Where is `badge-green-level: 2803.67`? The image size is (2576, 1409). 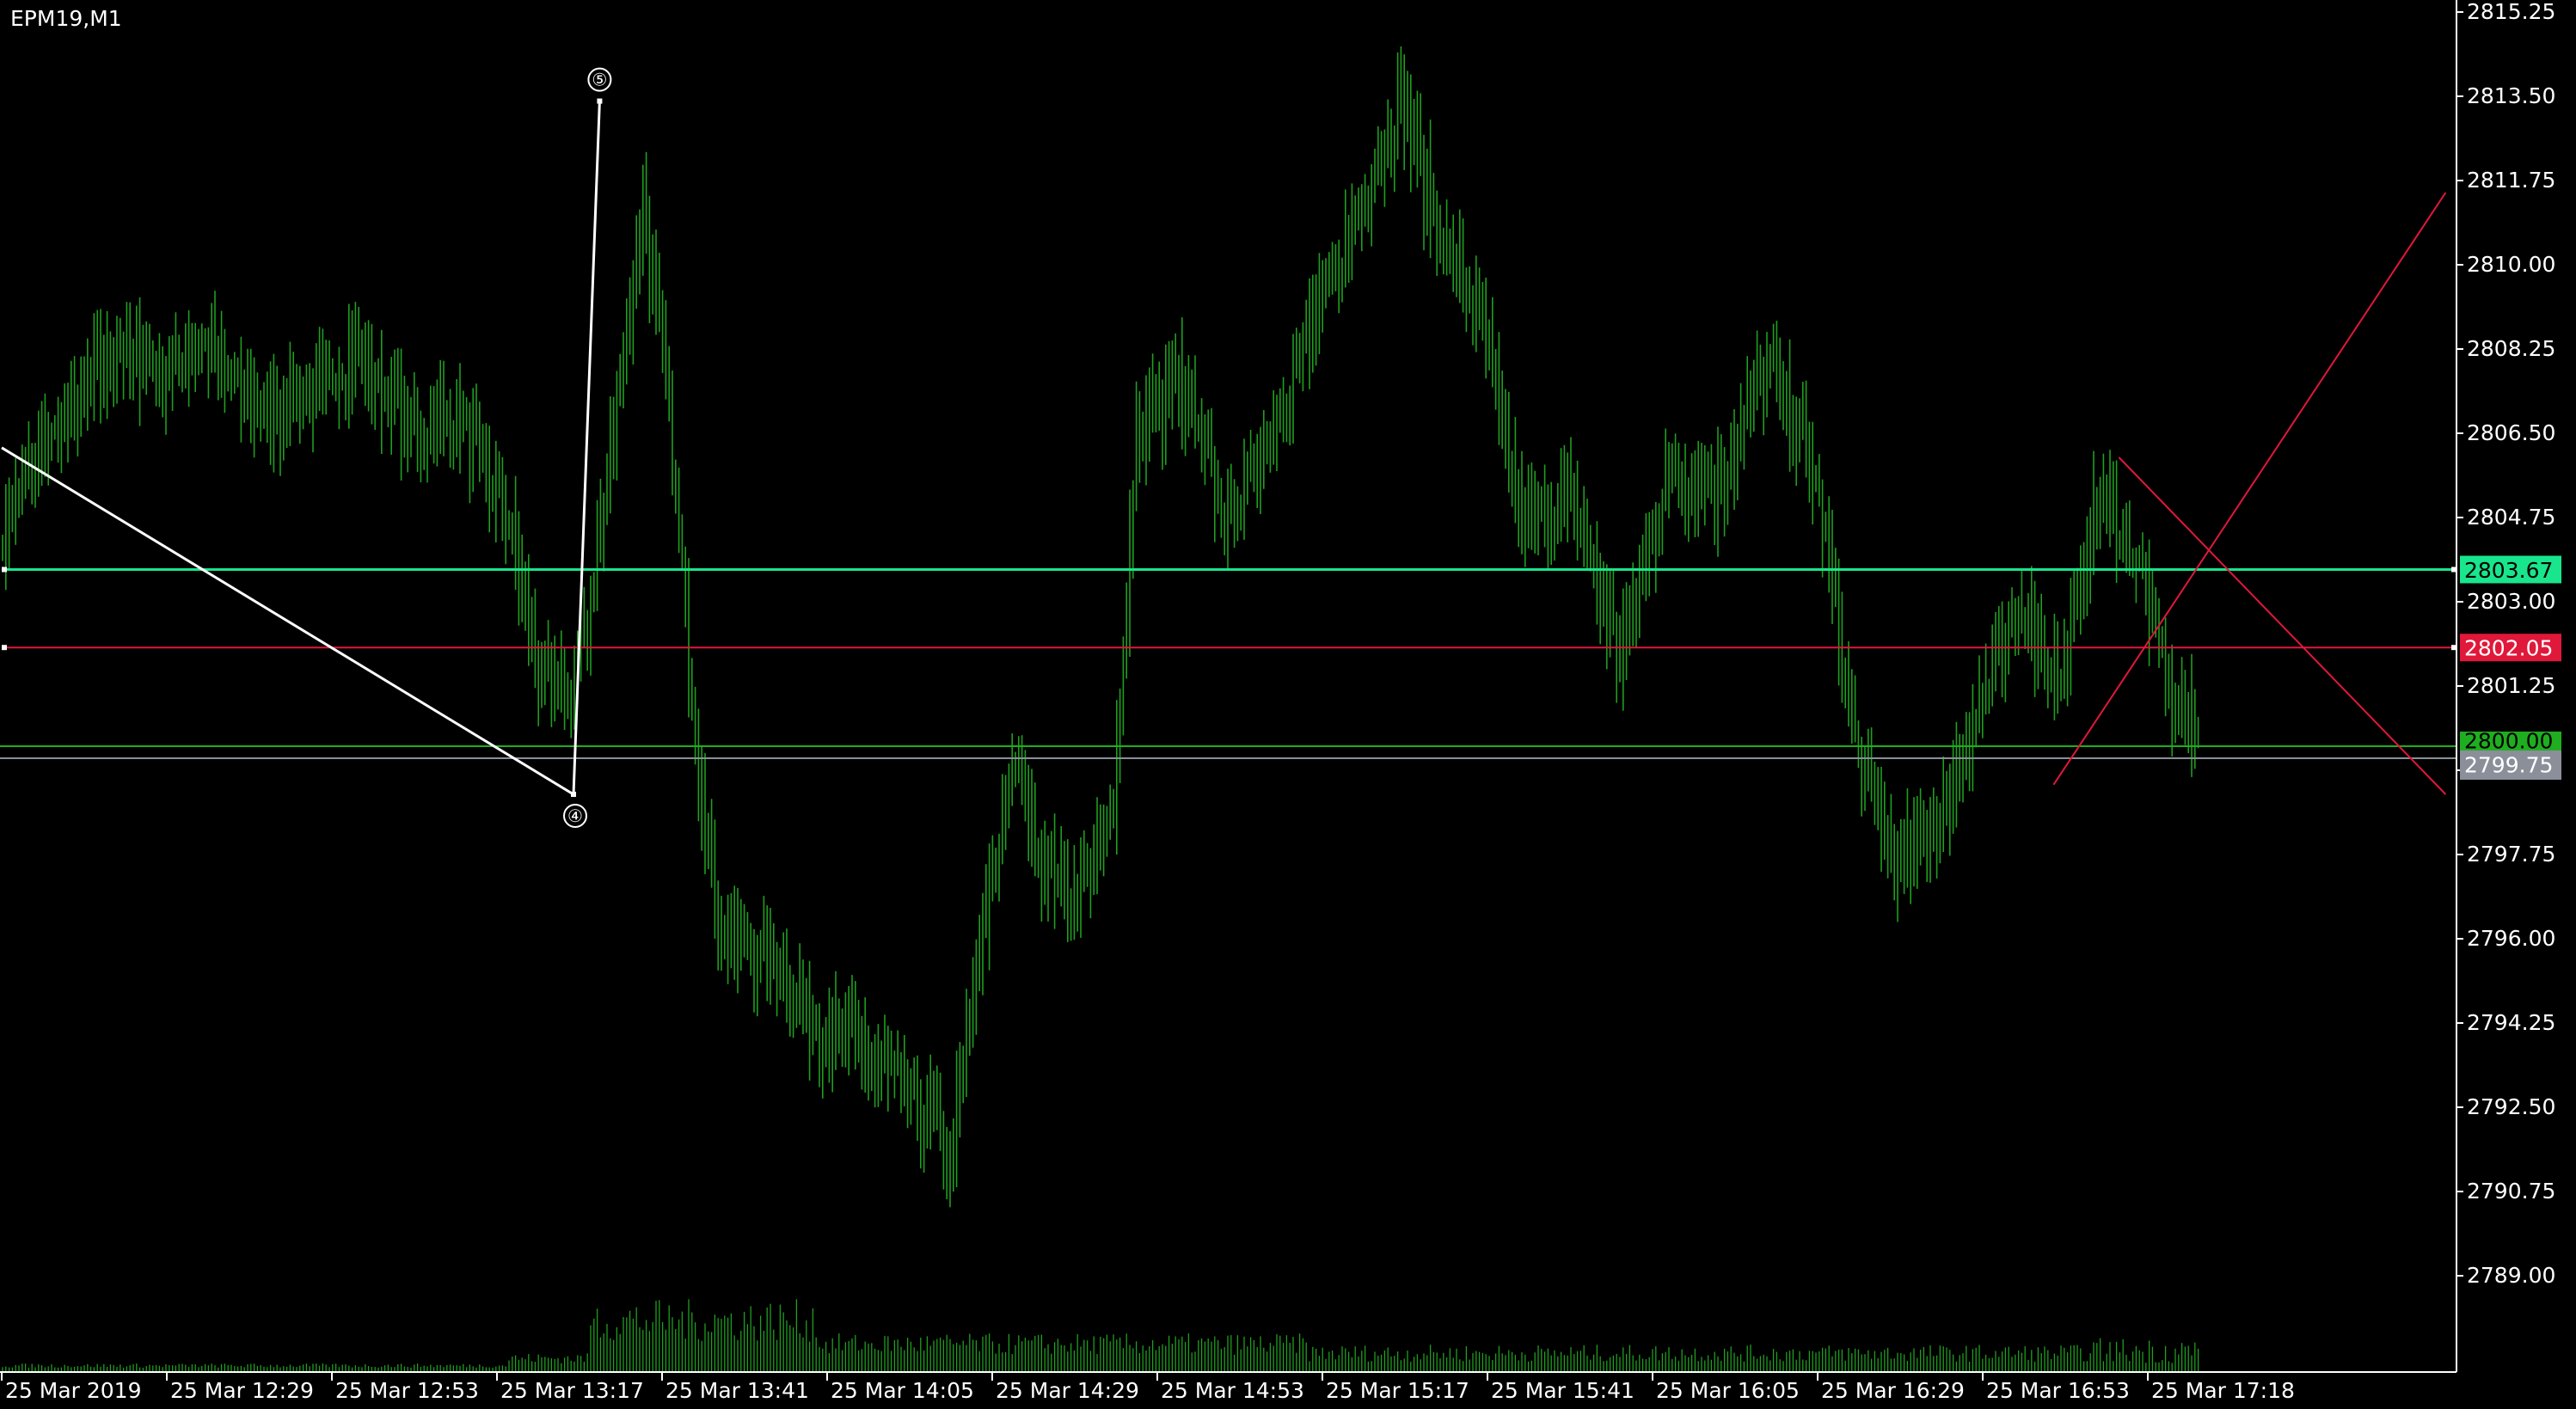
badge-green-level: 2803.67 is located at coordinates (2510, 569).